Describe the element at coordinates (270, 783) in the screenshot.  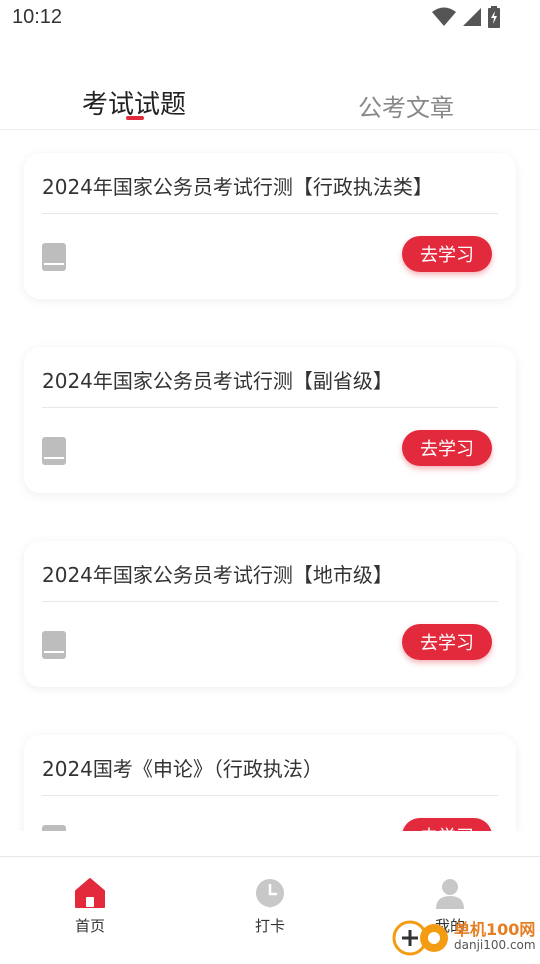
I see `exam-card: 2024国考《申论》（行政执法） 去学习` at that location.